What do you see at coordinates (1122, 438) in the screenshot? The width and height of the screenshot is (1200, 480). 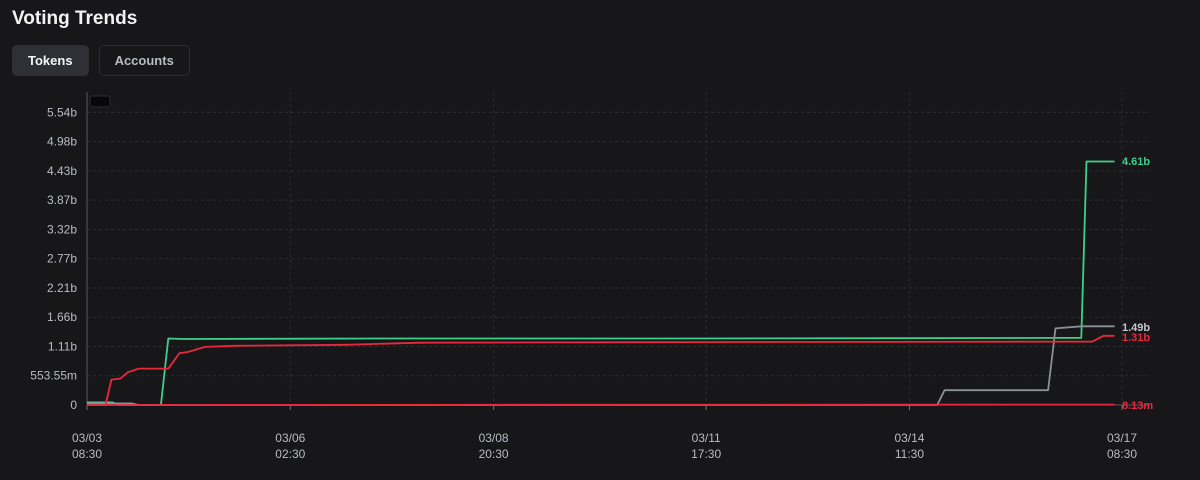 I see `x-tick-date: 03/17` at bounding box center [1122, 438].